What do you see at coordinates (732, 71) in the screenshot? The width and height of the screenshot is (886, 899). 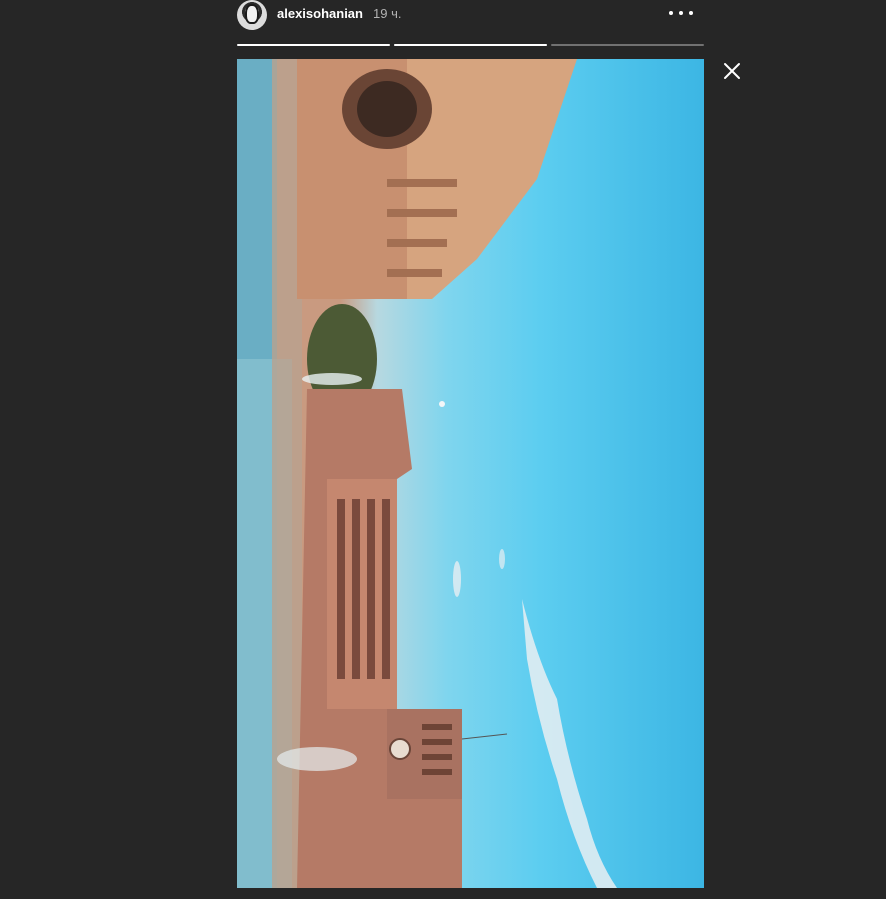 I see `close-icon` at bounding box center [732, 71].